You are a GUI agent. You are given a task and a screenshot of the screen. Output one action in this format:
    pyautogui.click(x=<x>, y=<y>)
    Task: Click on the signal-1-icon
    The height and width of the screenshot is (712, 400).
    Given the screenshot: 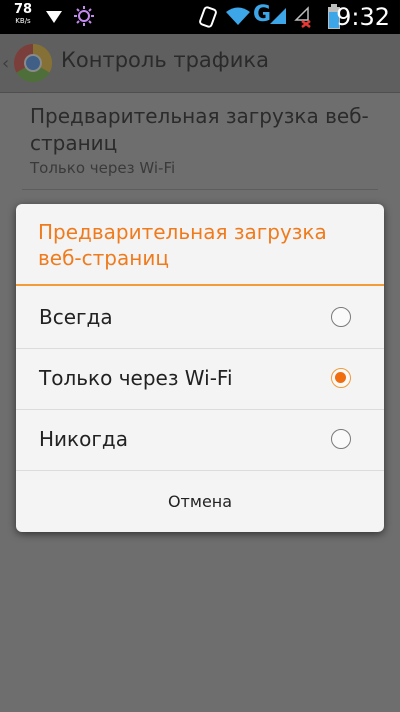 What is the action you would take?
    pyautogui.click(x=278, y=16)
    